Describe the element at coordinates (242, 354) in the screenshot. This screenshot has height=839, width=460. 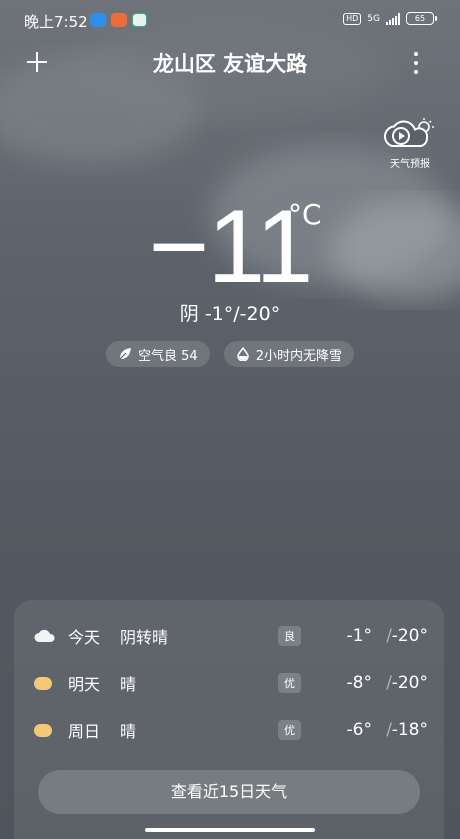
I see `drop-icon` at that location.